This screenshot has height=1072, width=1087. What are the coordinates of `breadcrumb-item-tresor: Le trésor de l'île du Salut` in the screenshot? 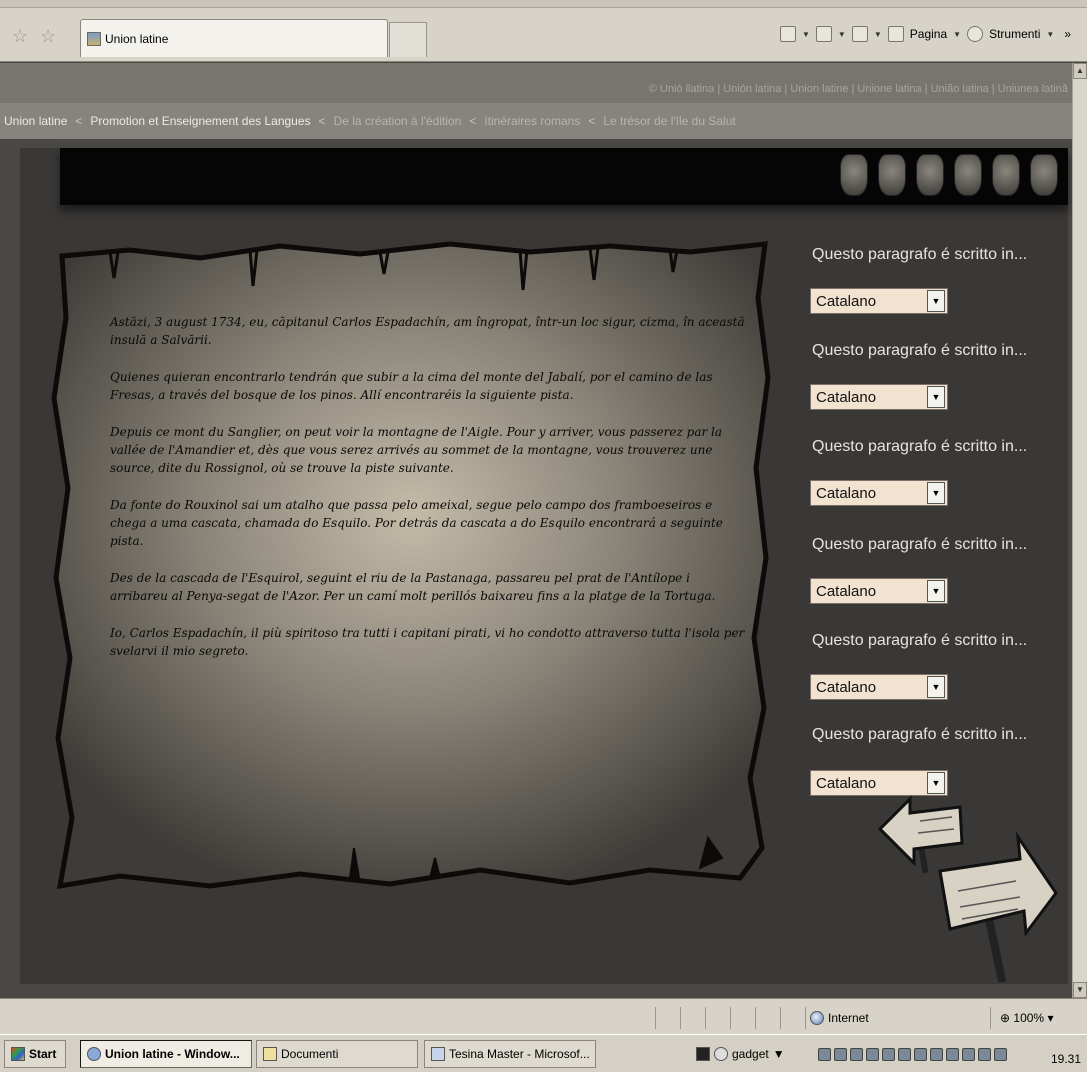 It's located at (669, 121).